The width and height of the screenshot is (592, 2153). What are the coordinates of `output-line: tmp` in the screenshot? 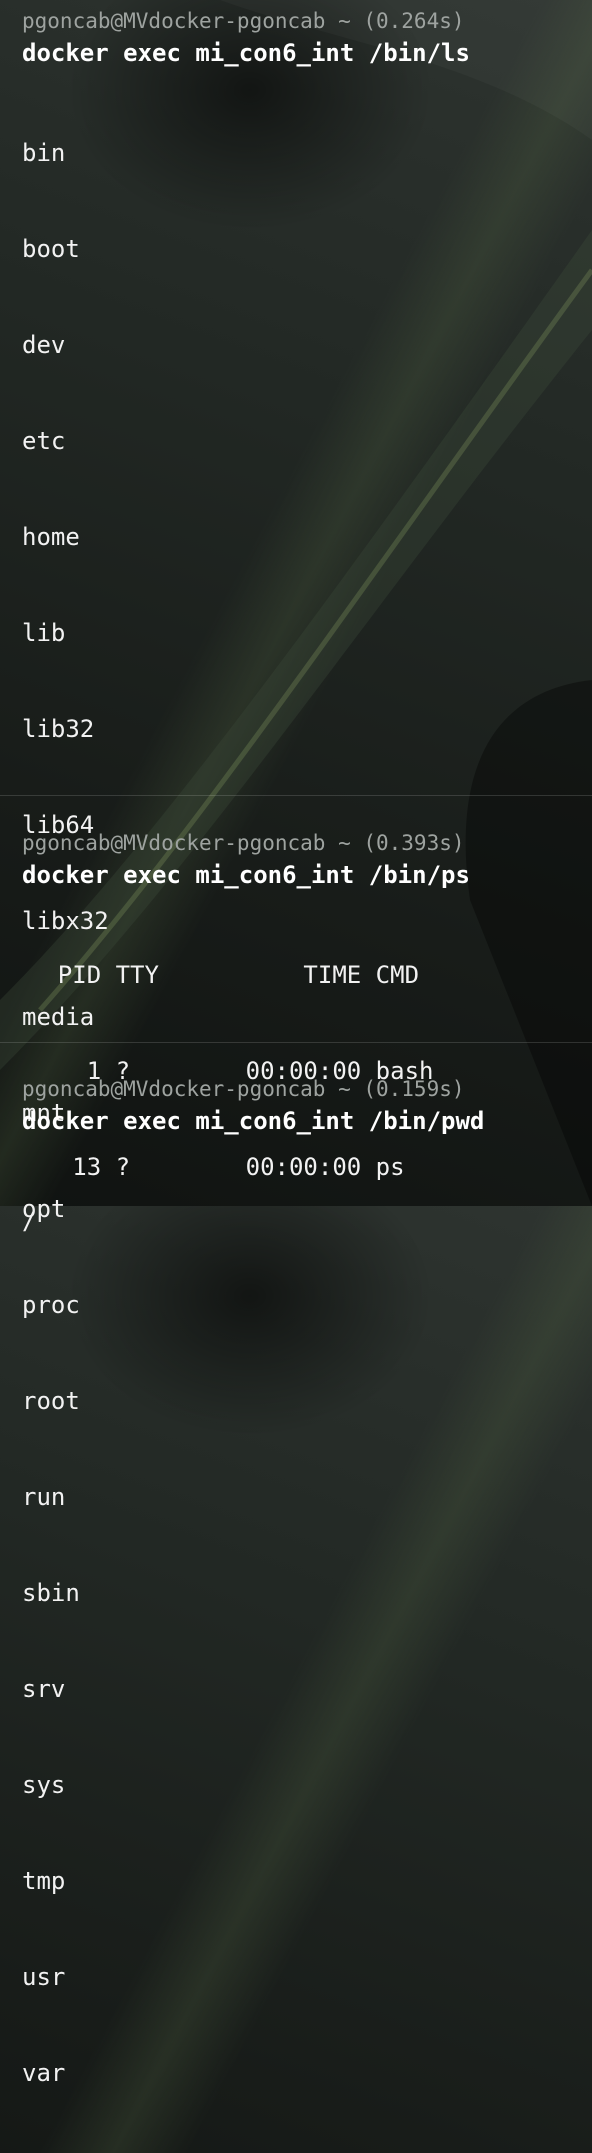 It's located at (44, 1881).